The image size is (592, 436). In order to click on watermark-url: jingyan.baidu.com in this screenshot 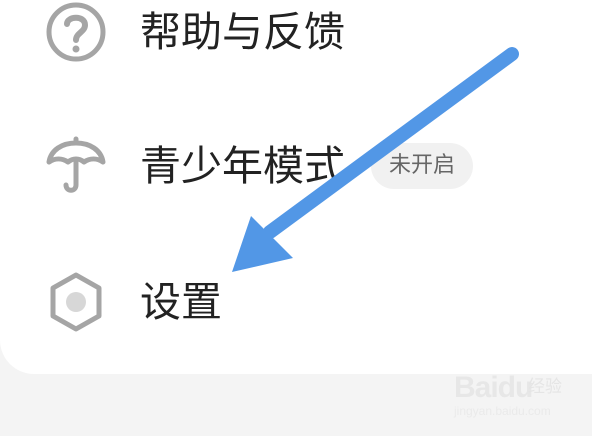, I will do `click(502, 411)`.